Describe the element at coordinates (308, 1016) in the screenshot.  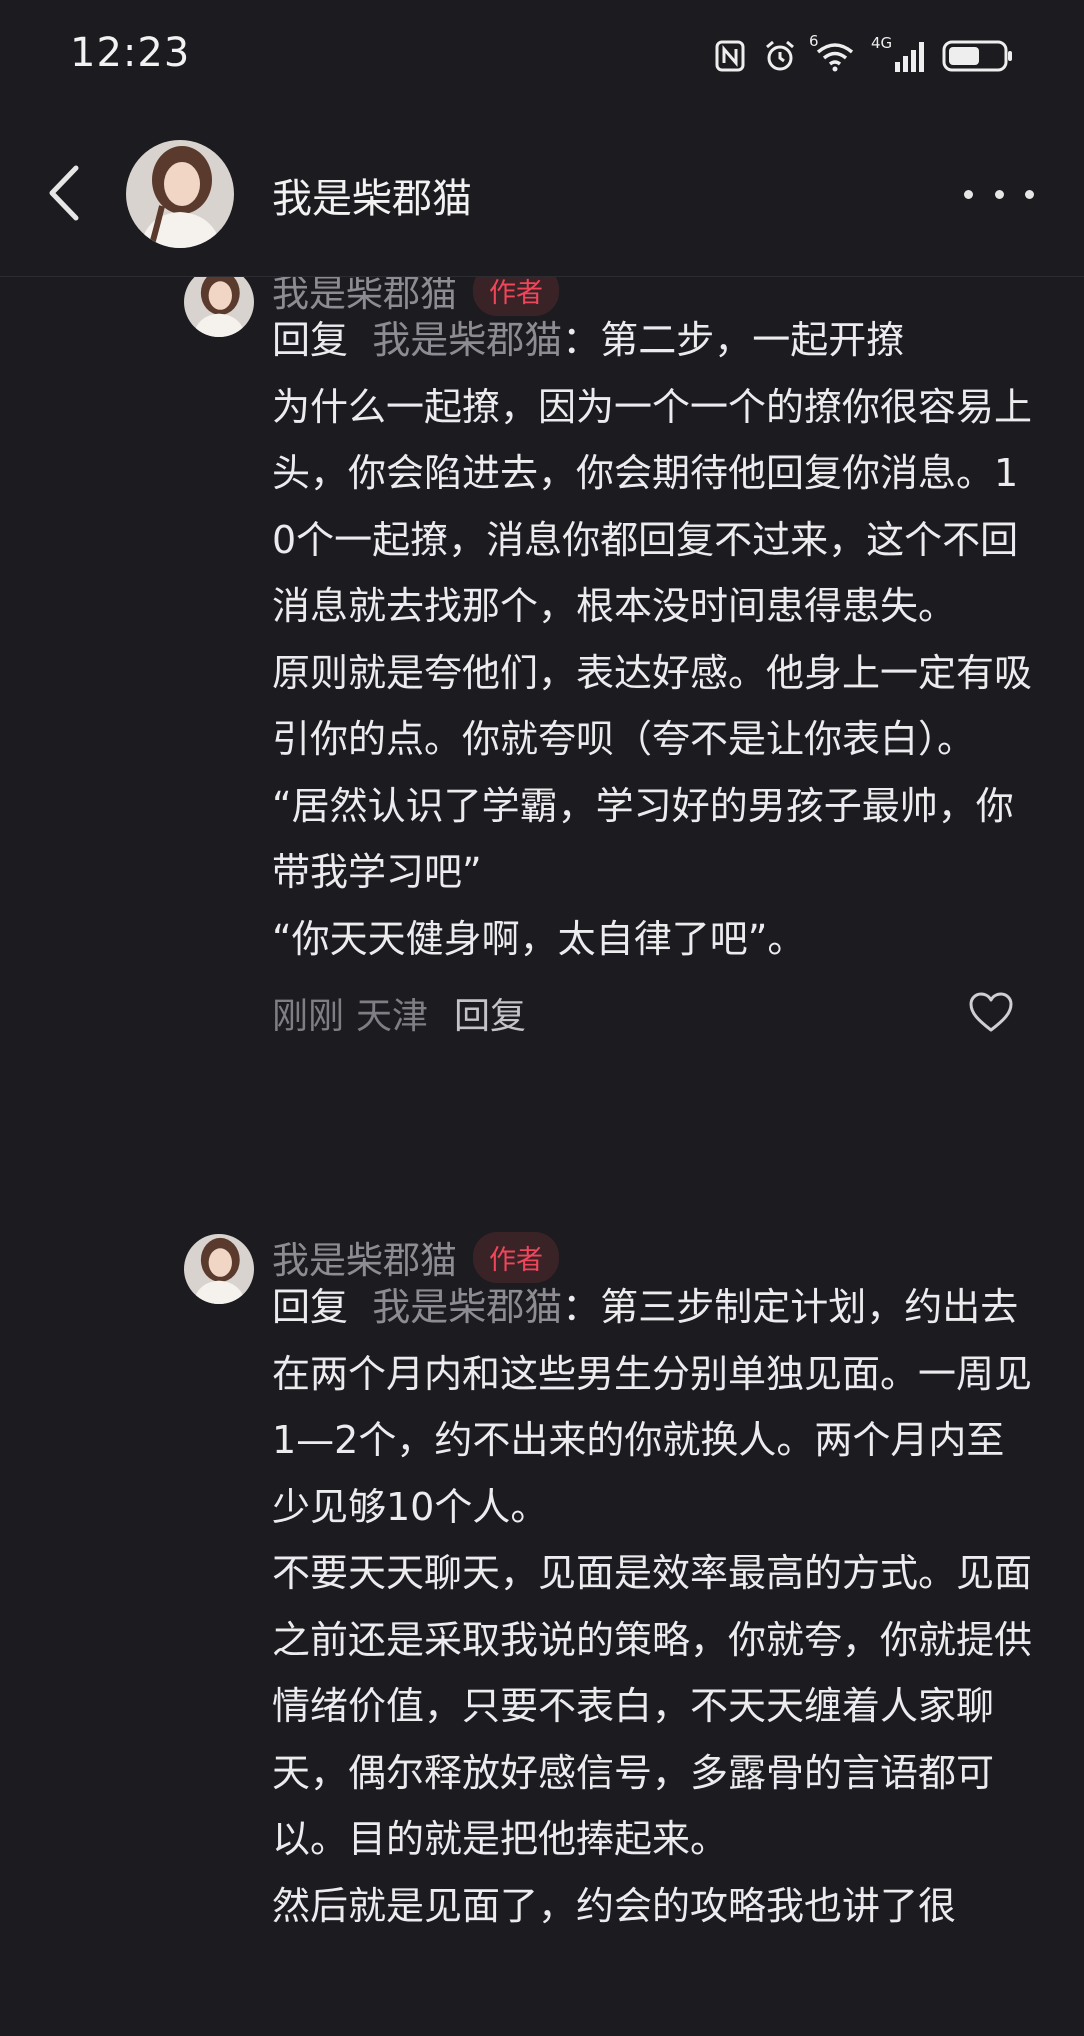
I see `comment-time: 刚刚` at that location.